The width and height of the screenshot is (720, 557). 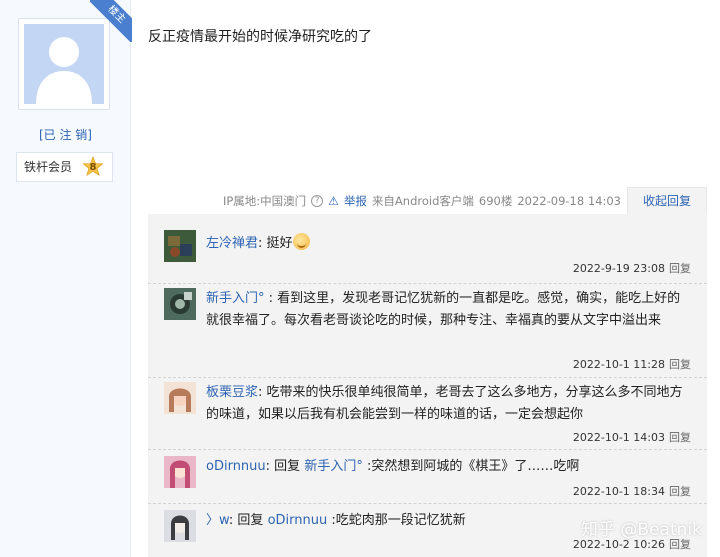 I want to click on reply-meta: 2022-10-1 18:34 回复, so click(x=632, y=491).